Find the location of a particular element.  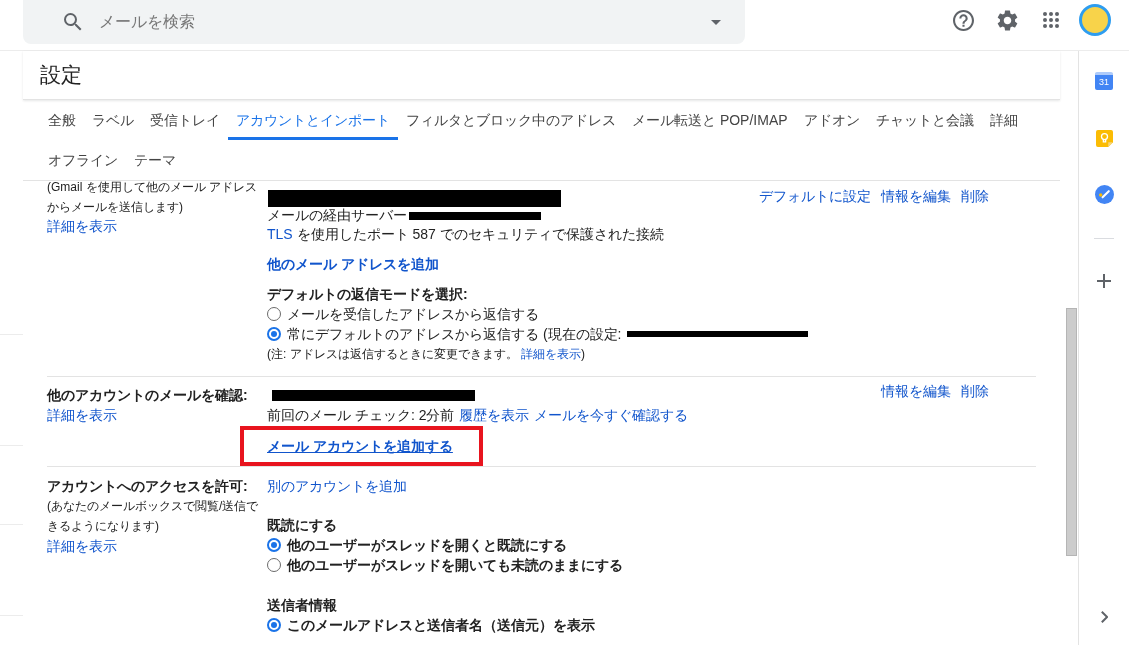

section-description: (あなたのメールボックスで閲覧/送信で きるようになります) is located at coordinates (153, 516).